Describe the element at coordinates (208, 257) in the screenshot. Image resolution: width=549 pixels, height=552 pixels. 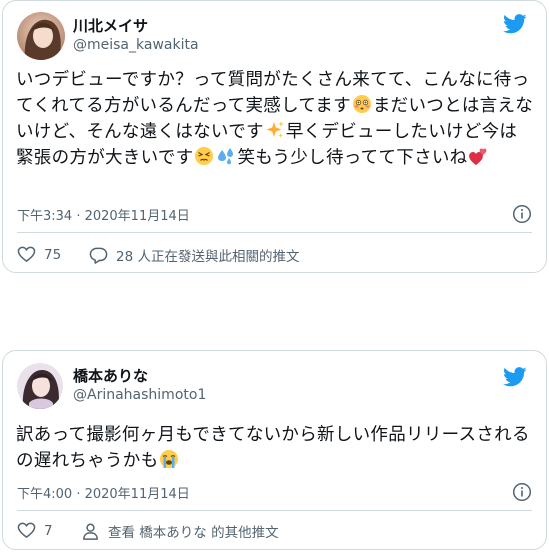
I see `reply-conversation-label: 28 人正在發送與此相關的推文` at that location.